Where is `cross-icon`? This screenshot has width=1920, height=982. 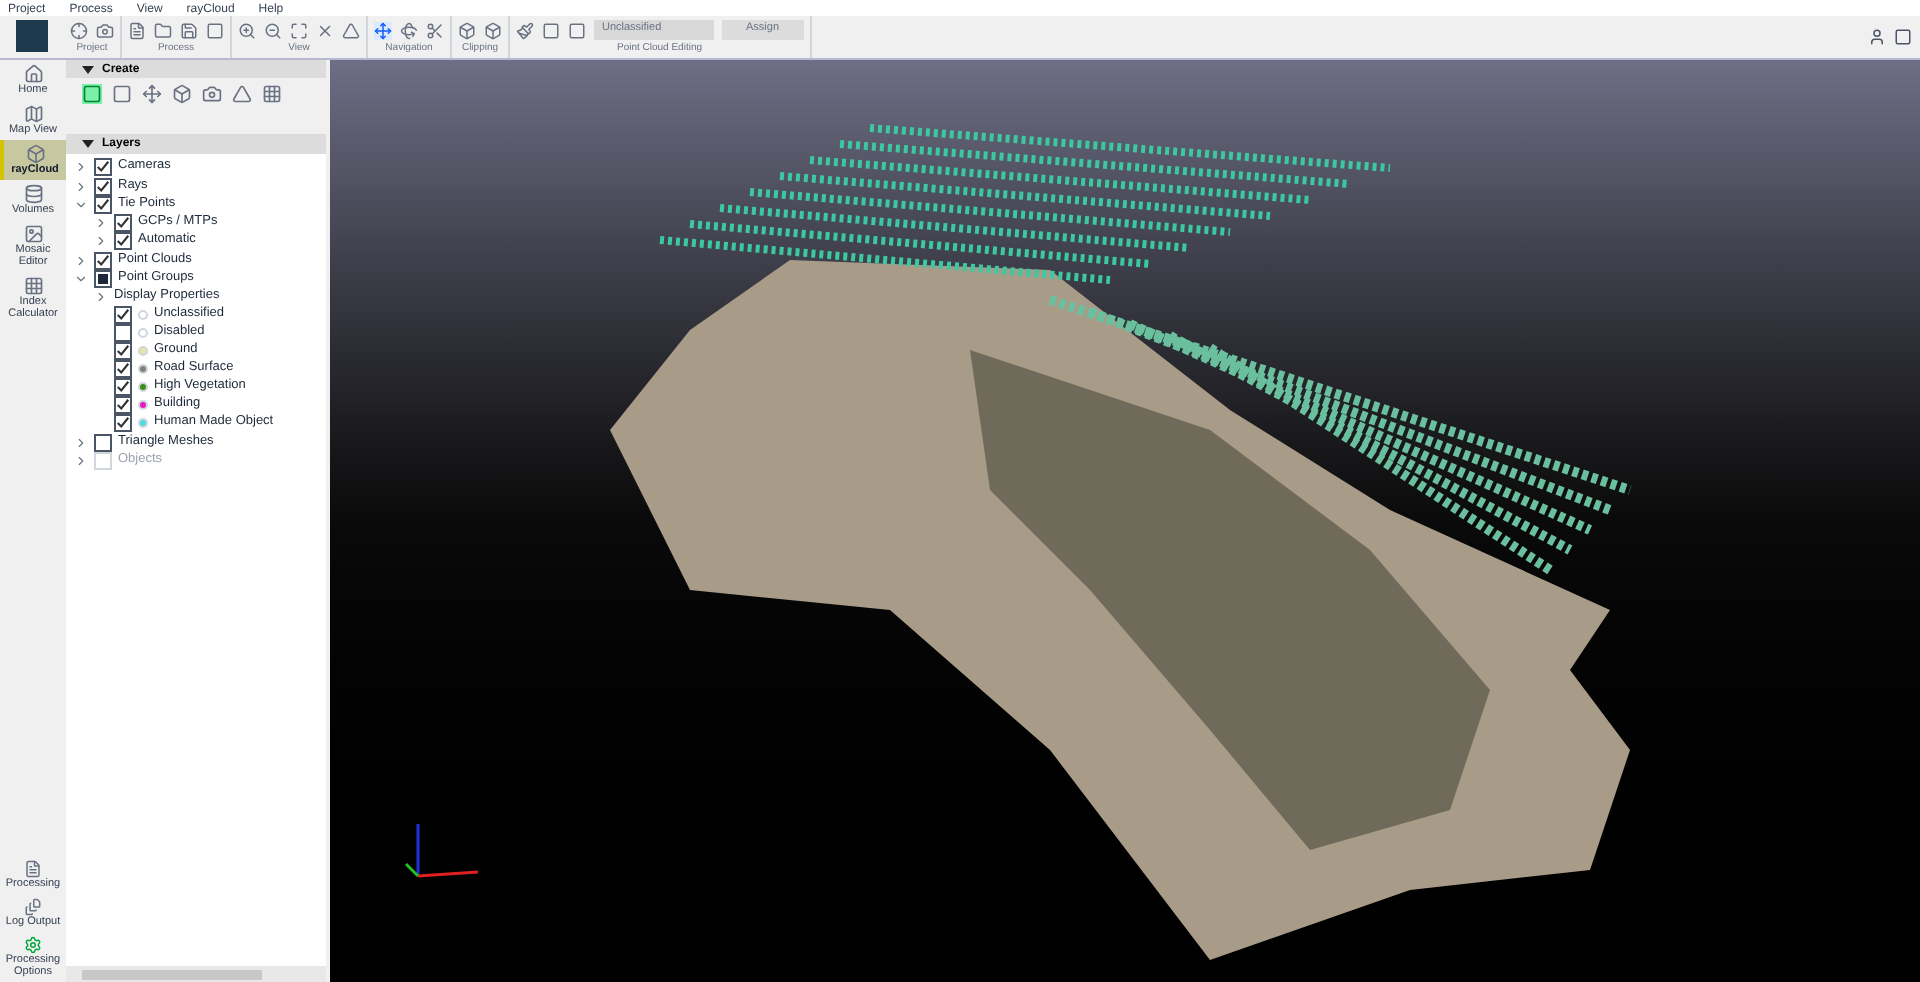 cross-icon is located at coordinates (325, 30).